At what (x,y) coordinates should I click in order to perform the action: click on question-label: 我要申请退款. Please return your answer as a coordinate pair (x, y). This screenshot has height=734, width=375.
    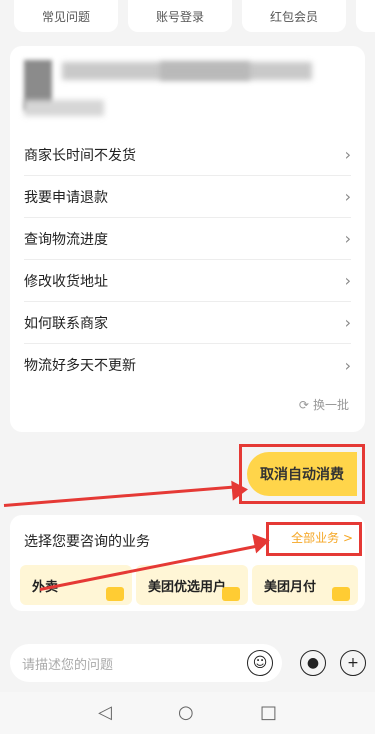
    Looking at the image, I should click on (66, 197).